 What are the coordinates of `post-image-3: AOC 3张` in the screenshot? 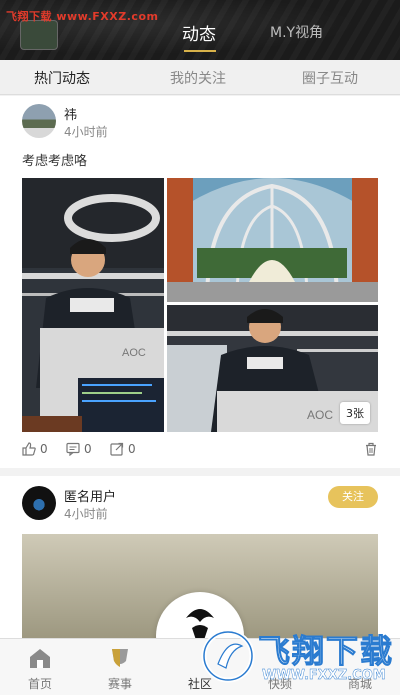 It's located at (272, 368).